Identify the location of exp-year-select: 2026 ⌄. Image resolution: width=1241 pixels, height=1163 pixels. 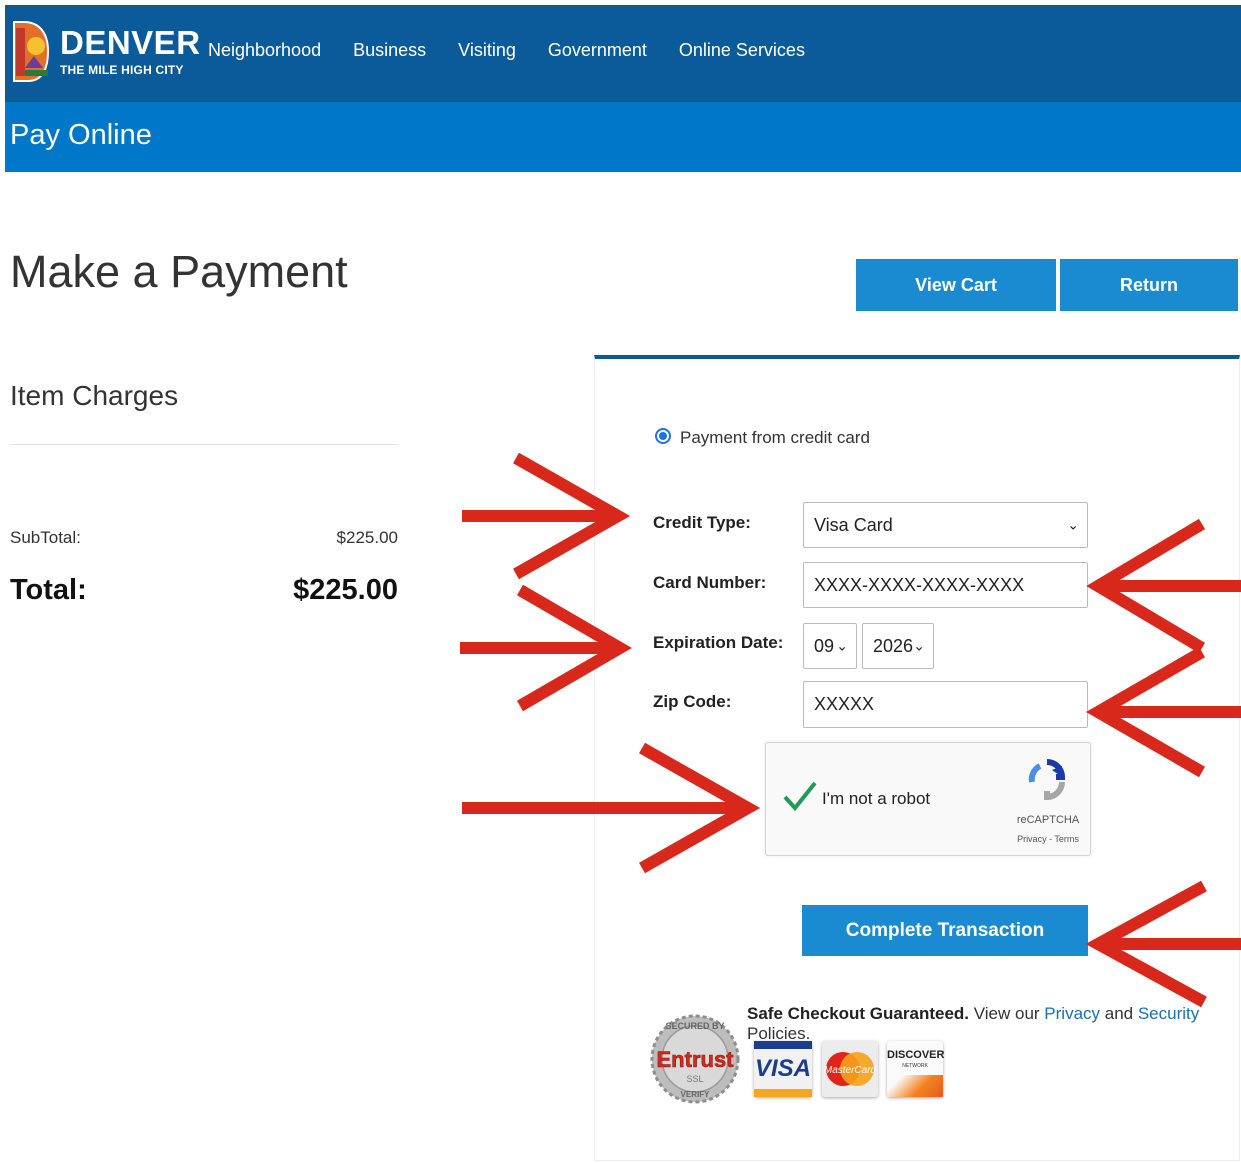
(898, 646).